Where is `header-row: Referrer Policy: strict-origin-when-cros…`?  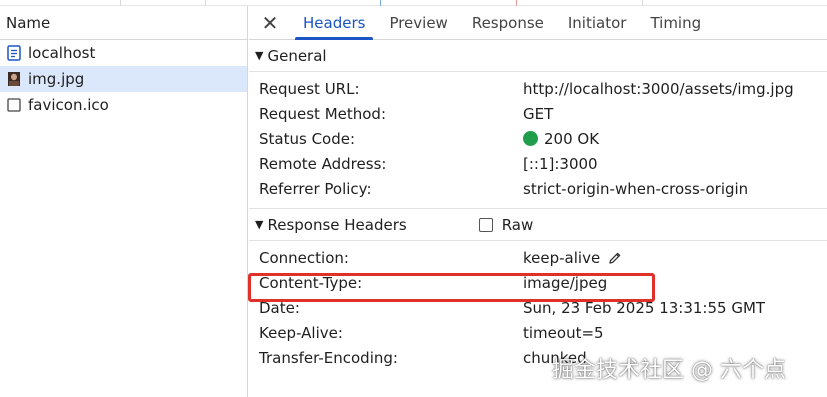
header-row: Referrer Policy: strict-origin-when-cros… is located at coordinates (538, 188).